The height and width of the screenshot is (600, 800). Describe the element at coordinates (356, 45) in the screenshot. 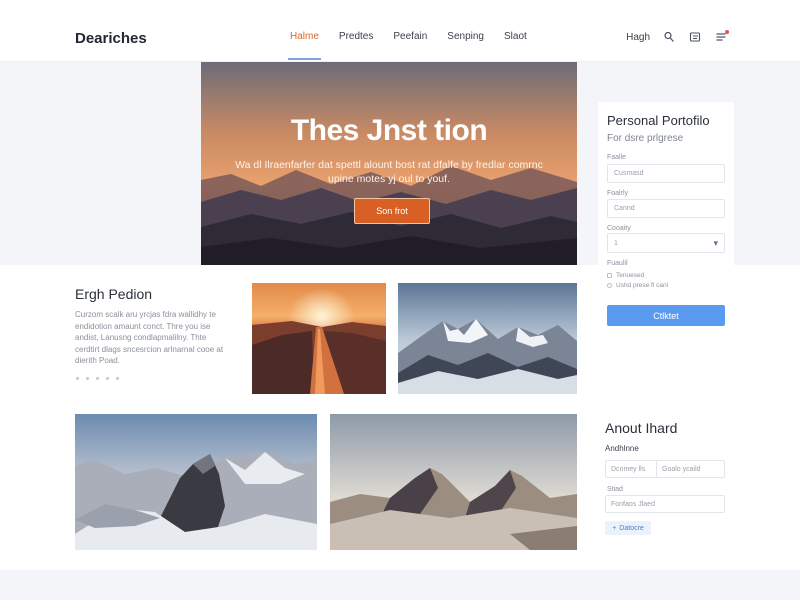

I see `nav-item-predtes: Predtes` at that location.